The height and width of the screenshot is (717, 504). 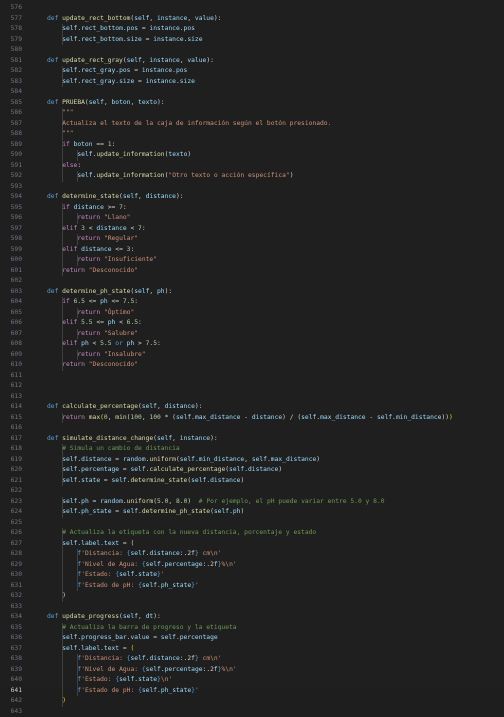 What do you see at coordinates (252, 386) in the screenshot?
I see `code-line: 612` at bounding box center [252, 386].